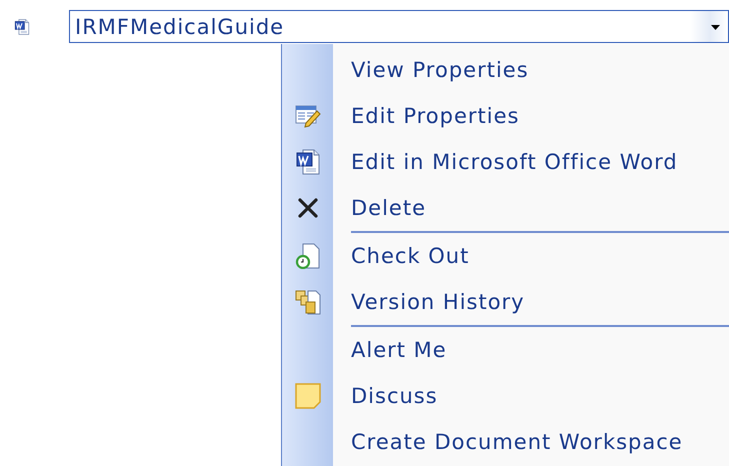 The height and width of the screenshot is (466, 729). I want to click on dropdown-arrow-icon, so click(715, 27).